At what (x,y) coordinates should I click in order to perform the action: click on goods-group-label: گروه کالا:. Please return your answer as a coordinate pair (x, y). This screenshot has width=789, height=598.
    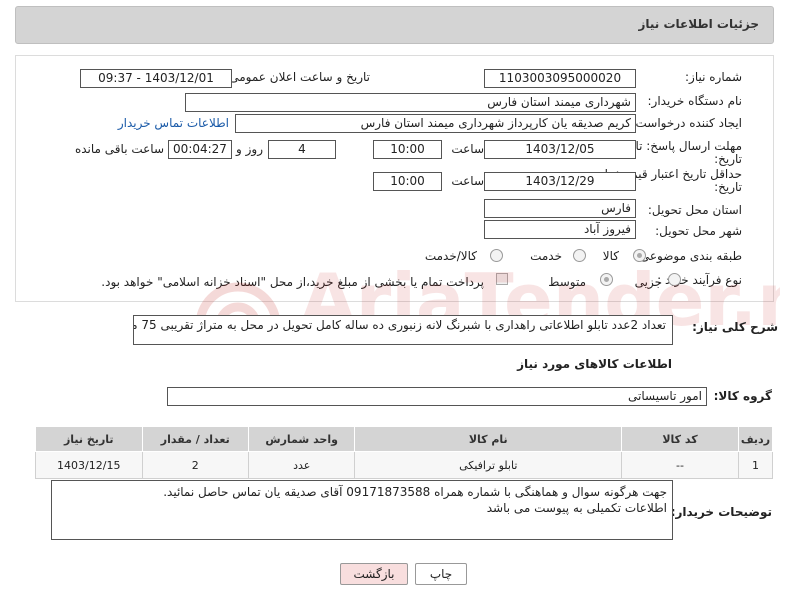
    Looking at the image, I should click on (742, 396).